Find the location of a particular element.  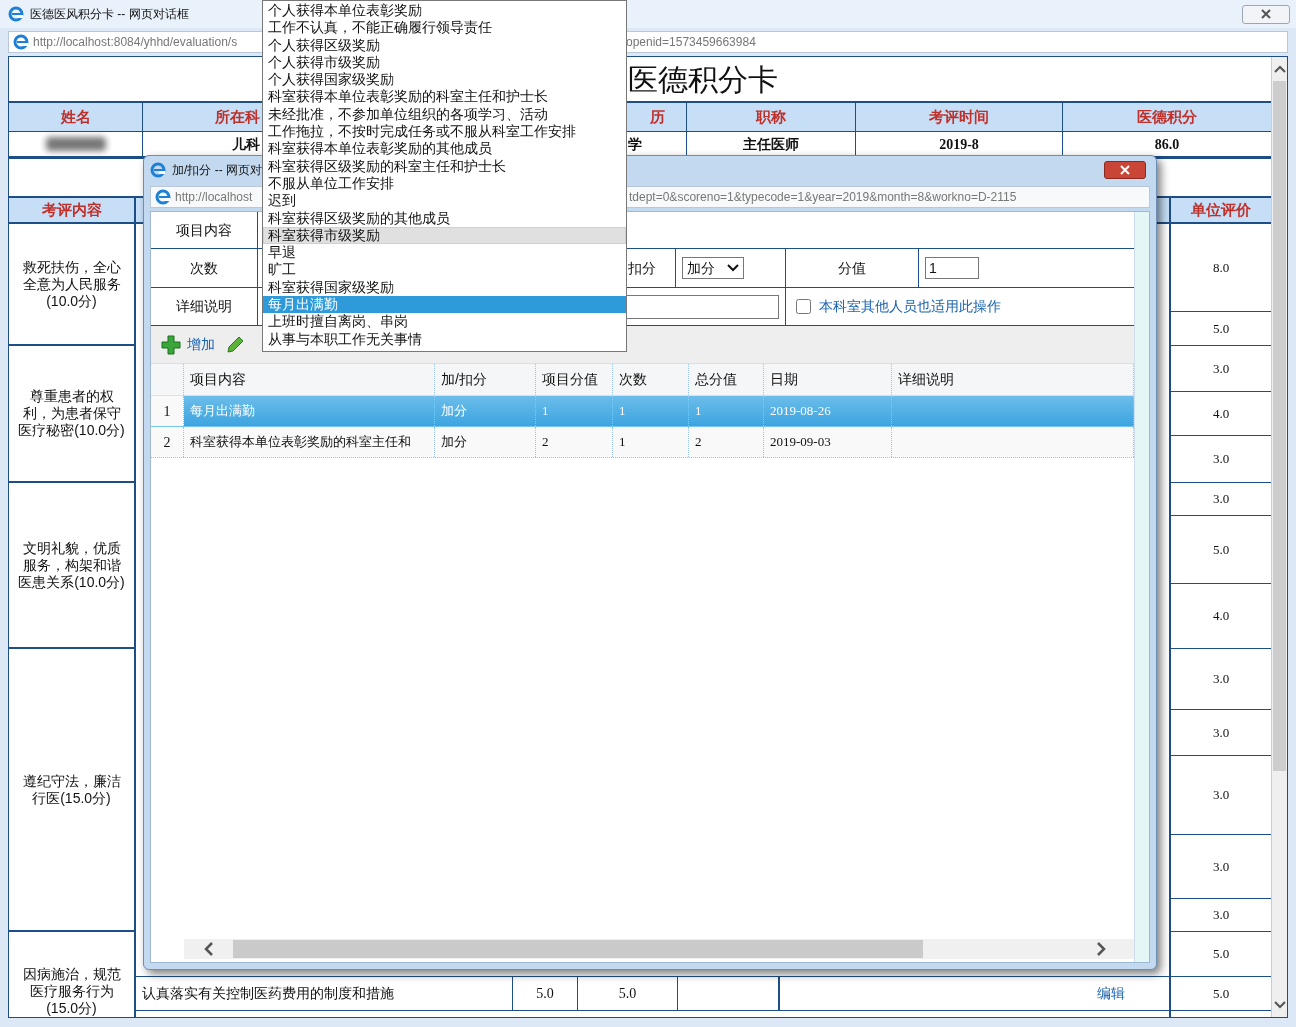

table-cell-text: 主任医师 is located at coordinates (771, 144).